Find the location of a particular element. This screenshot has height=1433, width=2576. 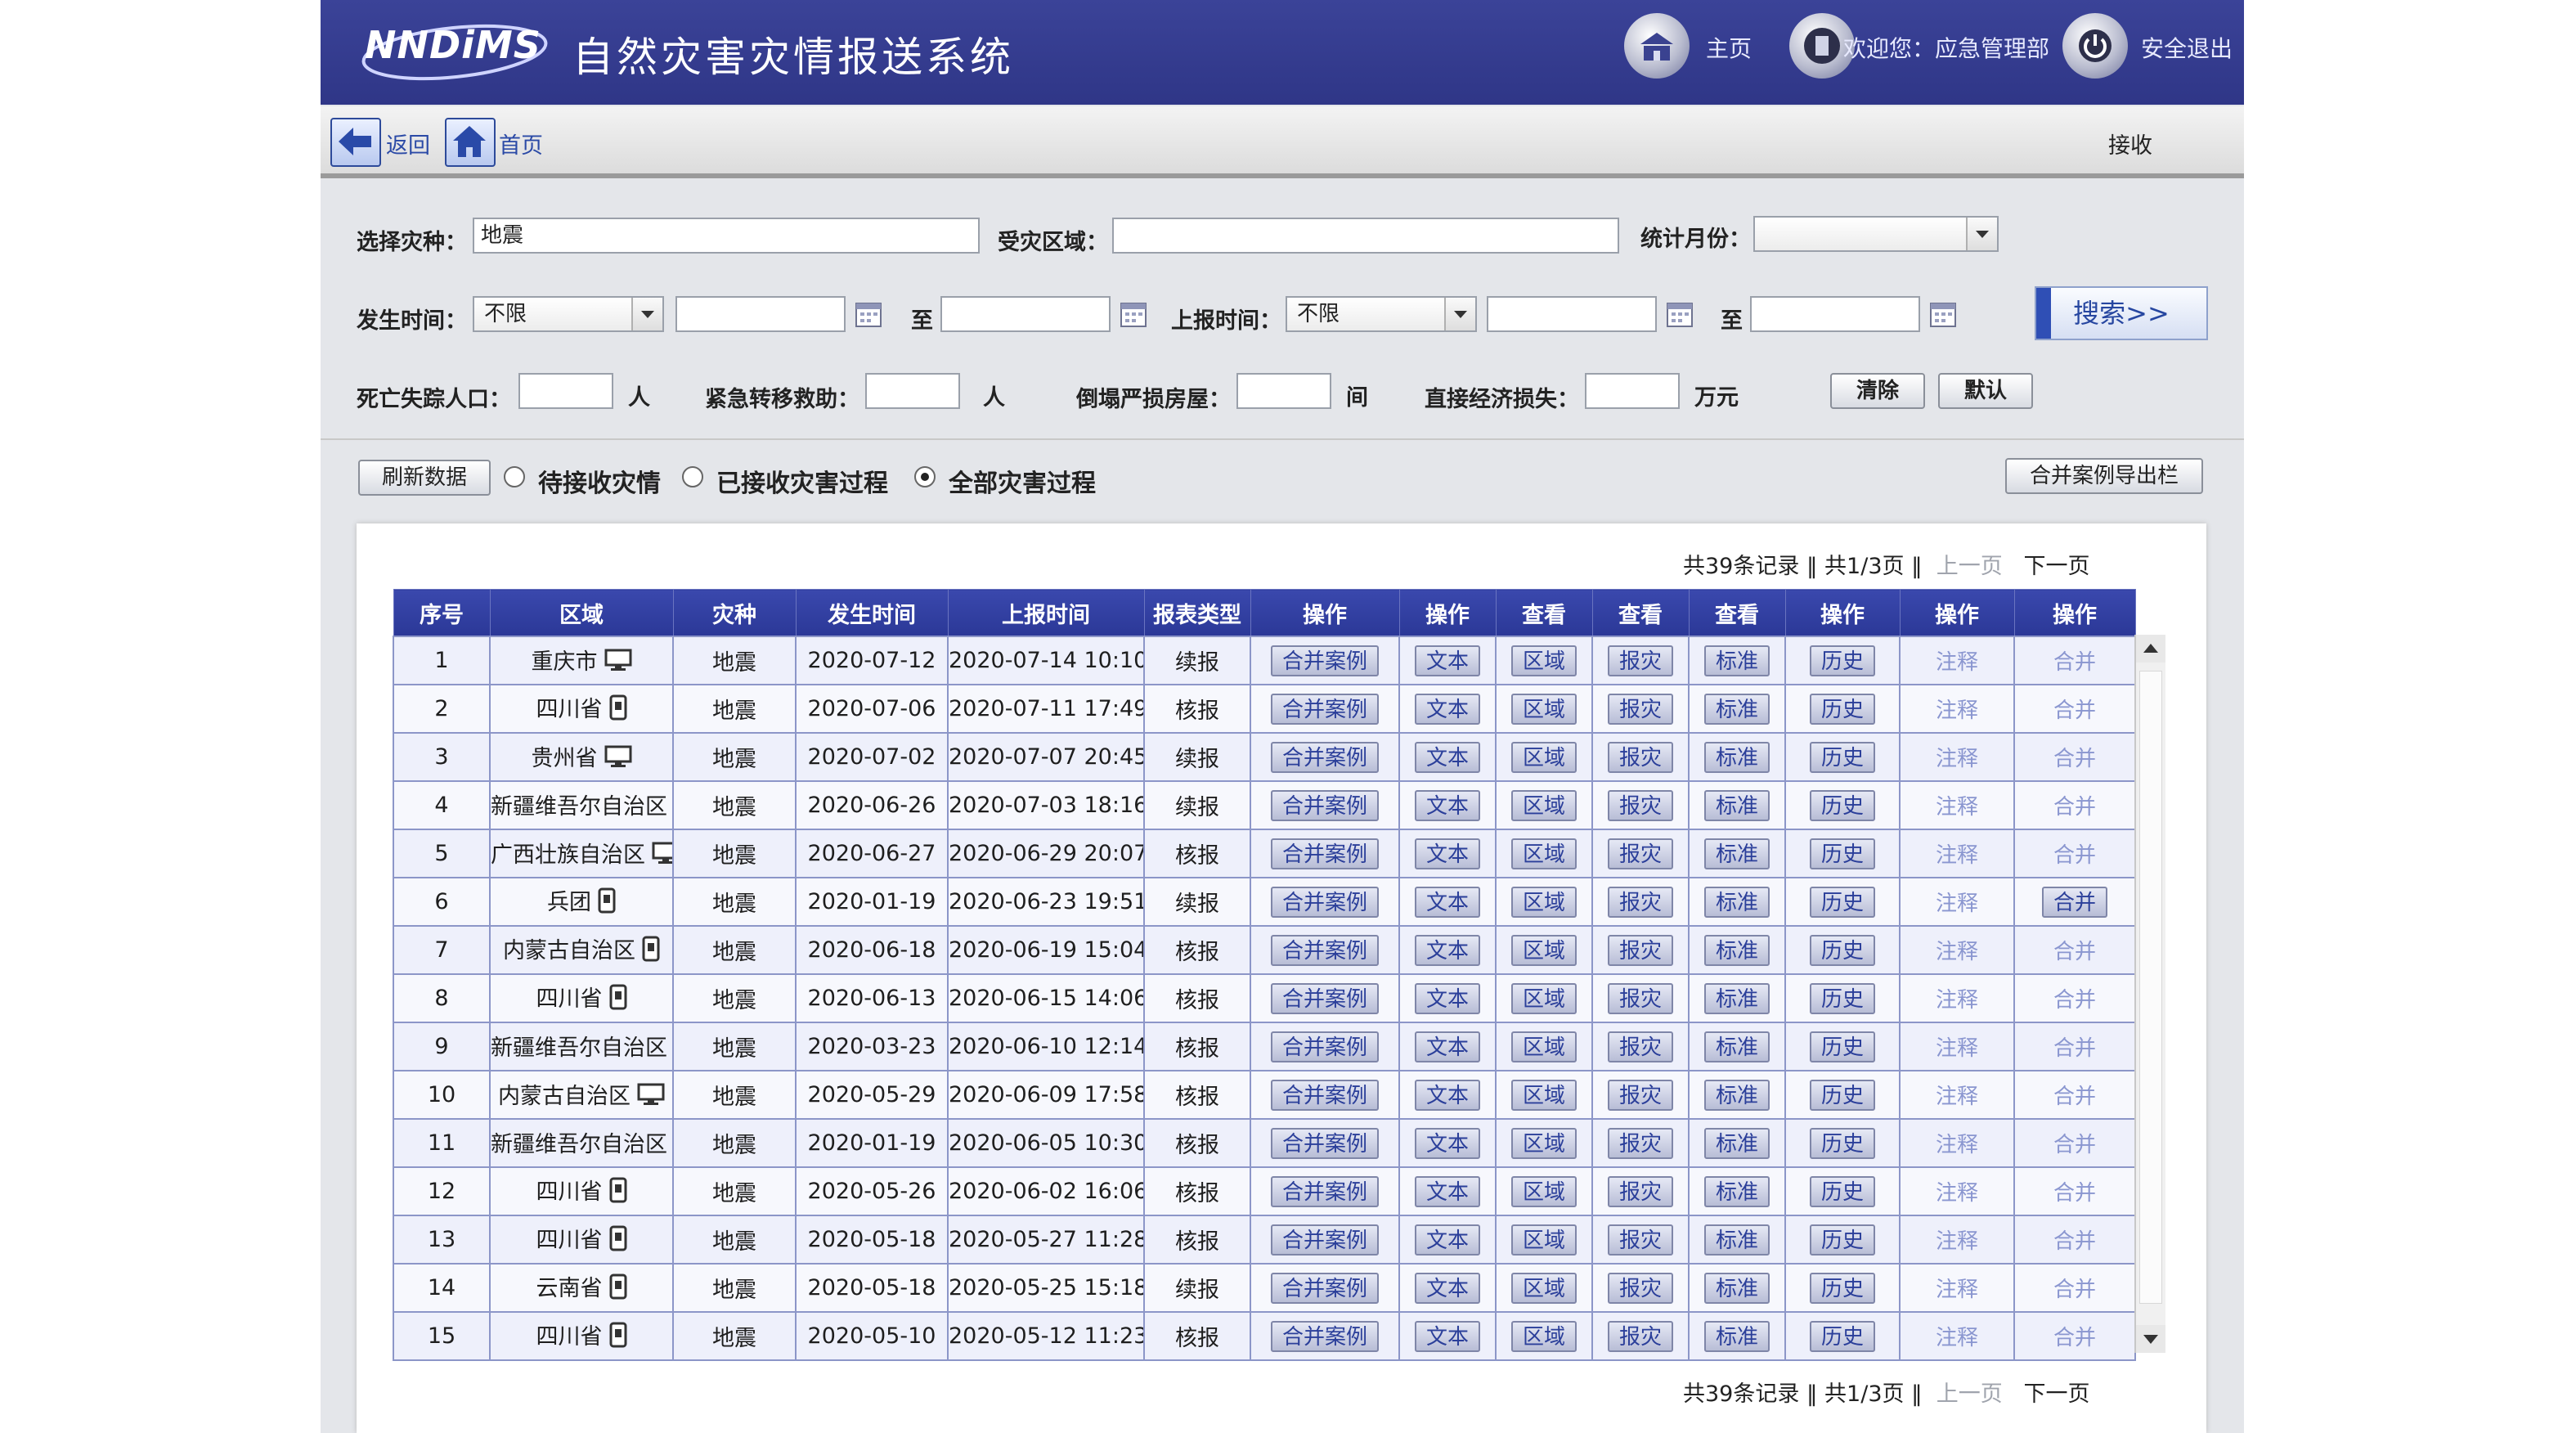

receive-link: 接收 is located at coordinates (2130, 143).